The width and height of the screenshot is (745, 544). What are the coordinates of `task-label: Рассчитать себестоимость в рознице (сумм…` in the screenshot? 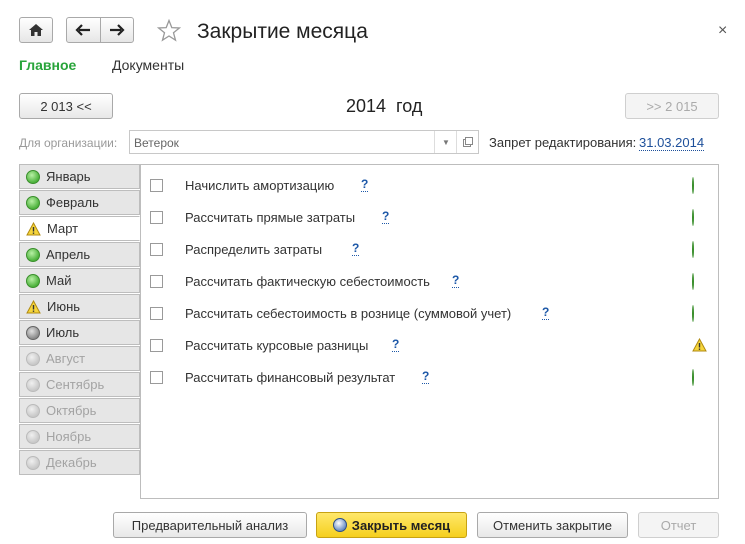 It's located at (348, 313).